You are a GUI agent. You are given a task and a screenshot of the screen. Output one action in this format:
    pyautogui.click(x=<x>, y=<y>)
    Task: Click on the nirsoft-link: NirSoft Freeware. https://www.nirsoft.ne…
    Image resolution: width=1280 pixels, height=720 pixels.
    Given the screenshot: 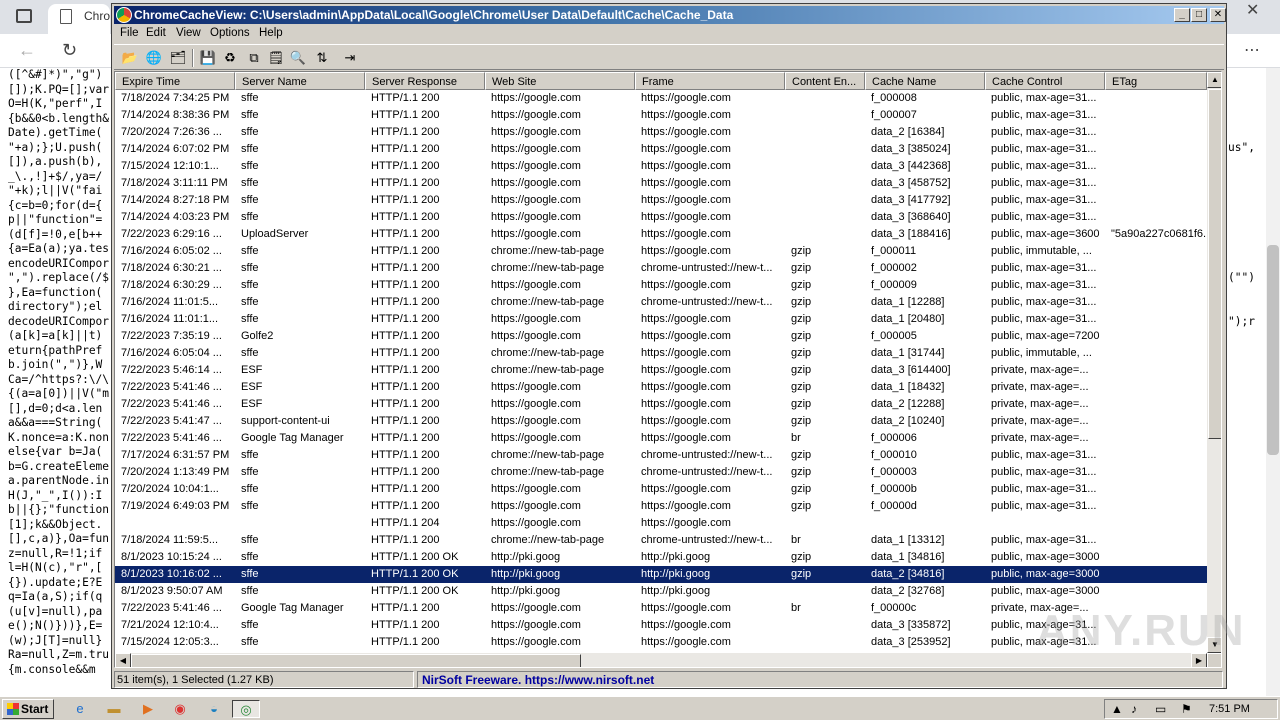 What is the action you would take?
    pyautogui.click(x=538, y=680)
    